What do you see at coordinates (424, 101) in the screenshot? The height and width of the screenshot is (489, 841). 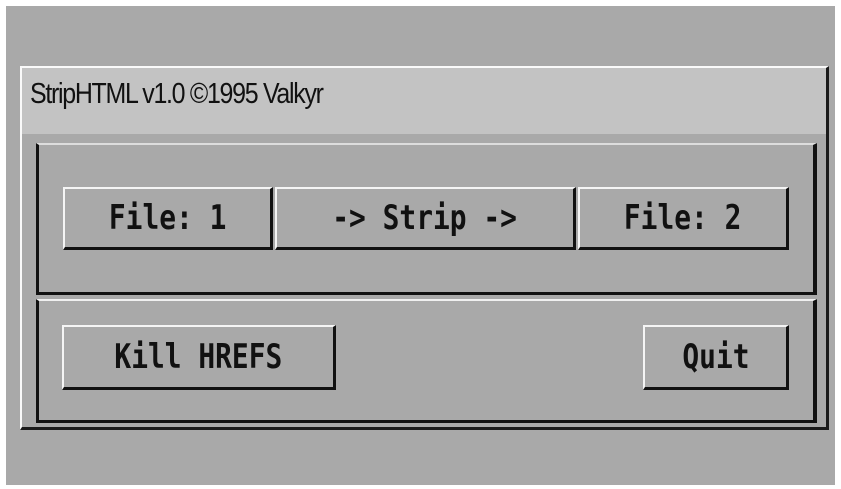 I see `title-bar: StripHTML v1.0 ©1995 Valkyr` at bounding box center [424, 101].